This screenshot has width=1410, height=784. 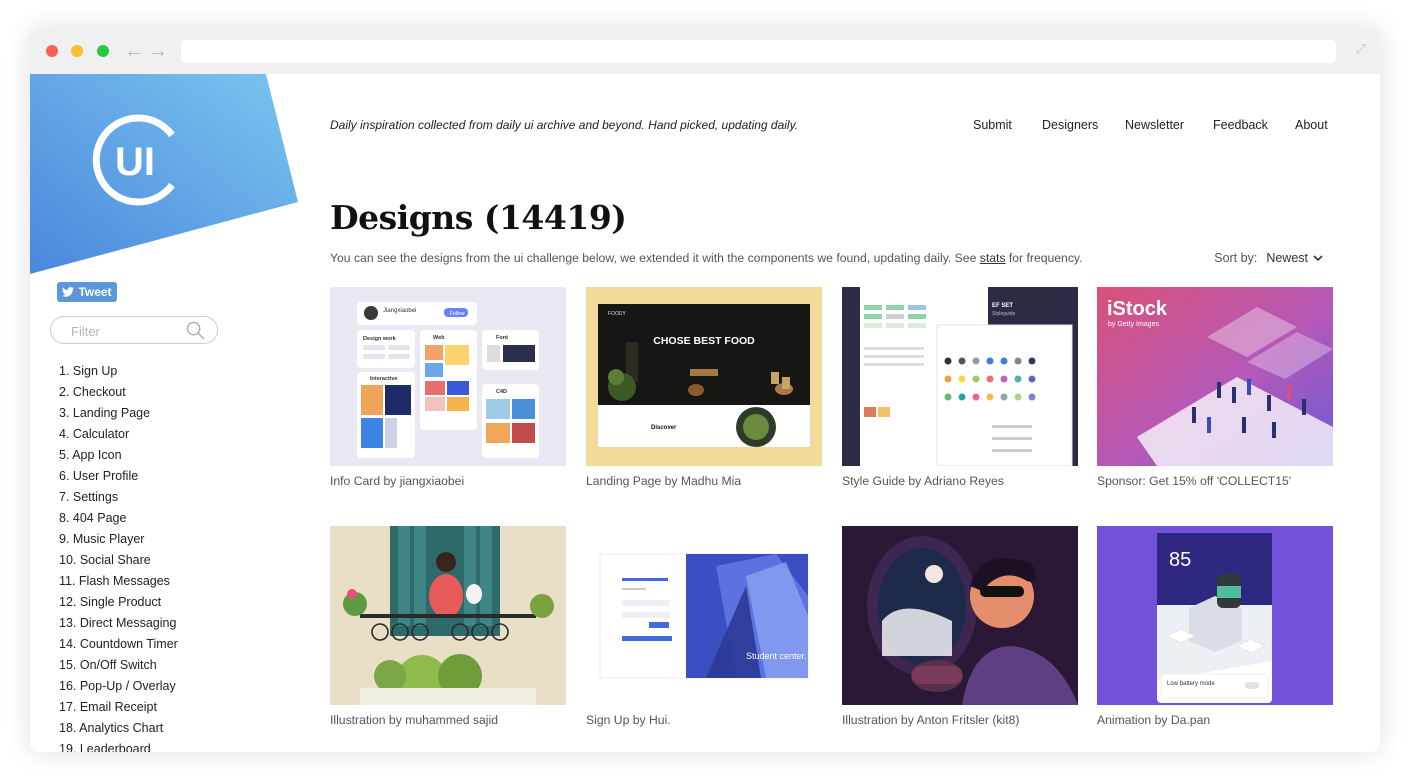 I want to click on design-card: Illustration by Anton Fritsler (kit8), so click(x=960, y=626).